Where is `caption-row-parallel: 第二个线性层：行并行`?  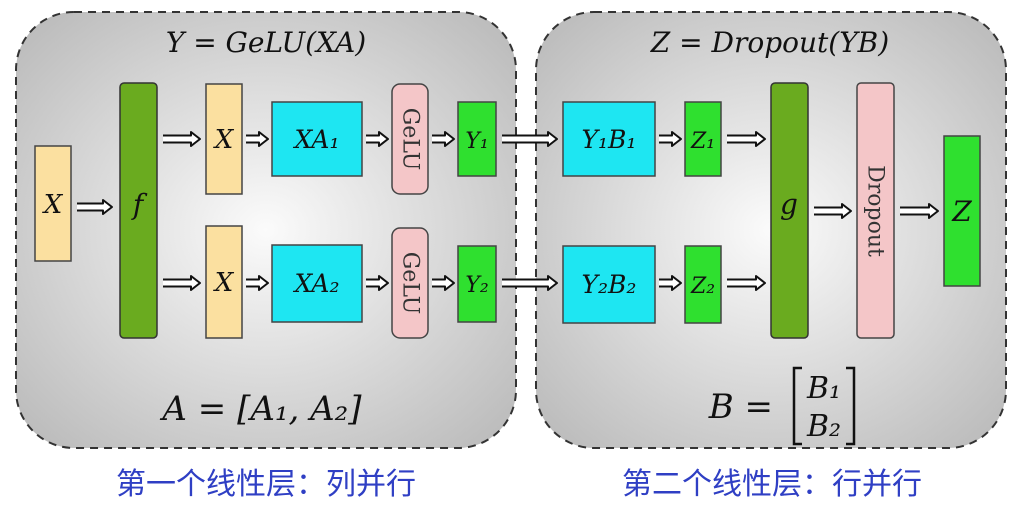 caption-row-parallel: 第二个线性层：行并行 is located at coordinates (772, 484).